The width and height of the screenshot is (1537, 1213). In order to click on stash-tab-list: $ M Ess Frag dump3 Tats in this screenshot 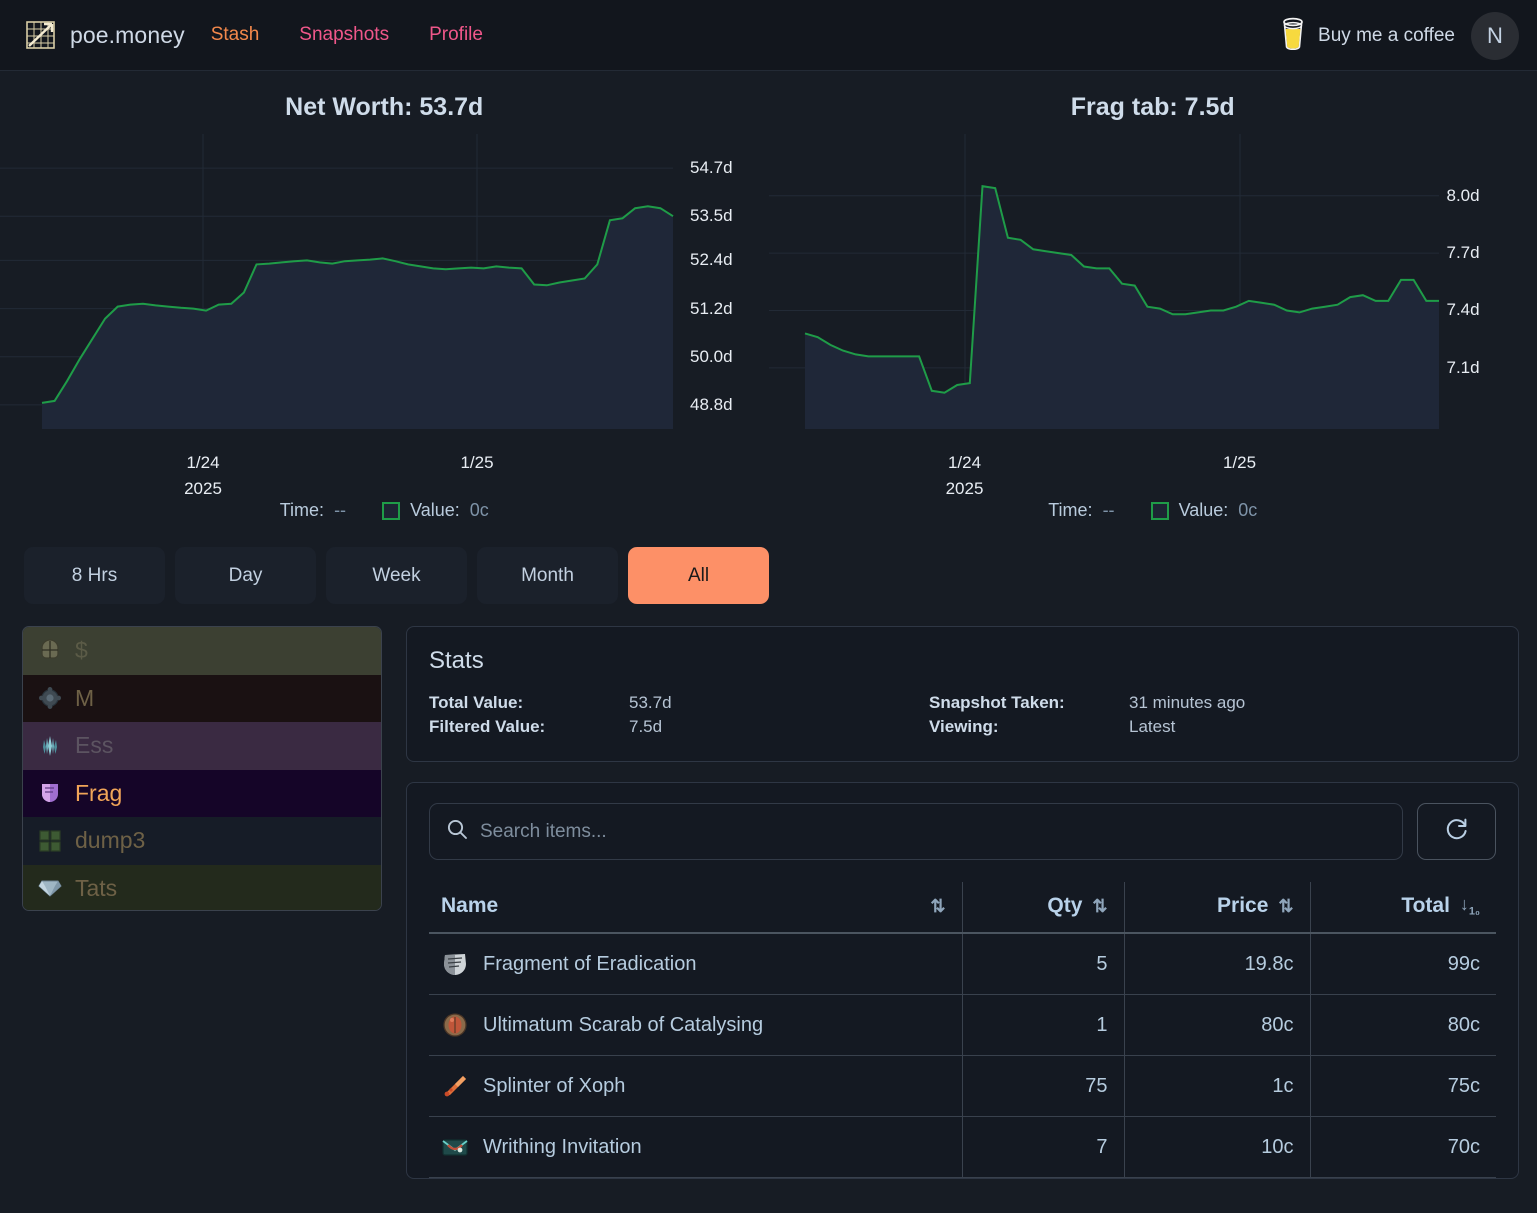, I will do `click(202, 768)`.